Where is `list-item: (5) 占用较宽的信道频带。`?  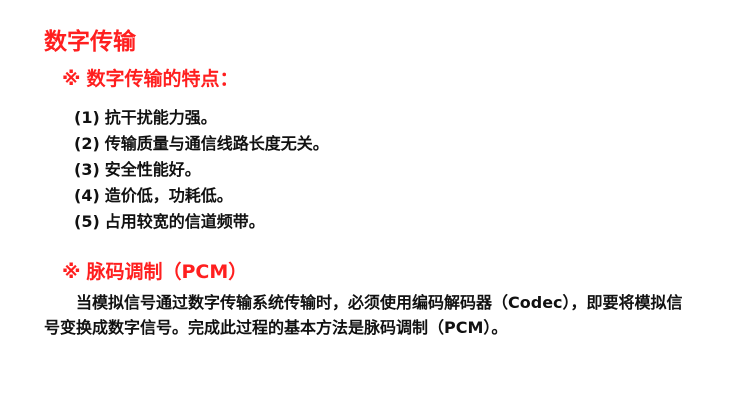 list-item: (5) 占用较宽的信道频带。 is located at coordinates (201, 221).